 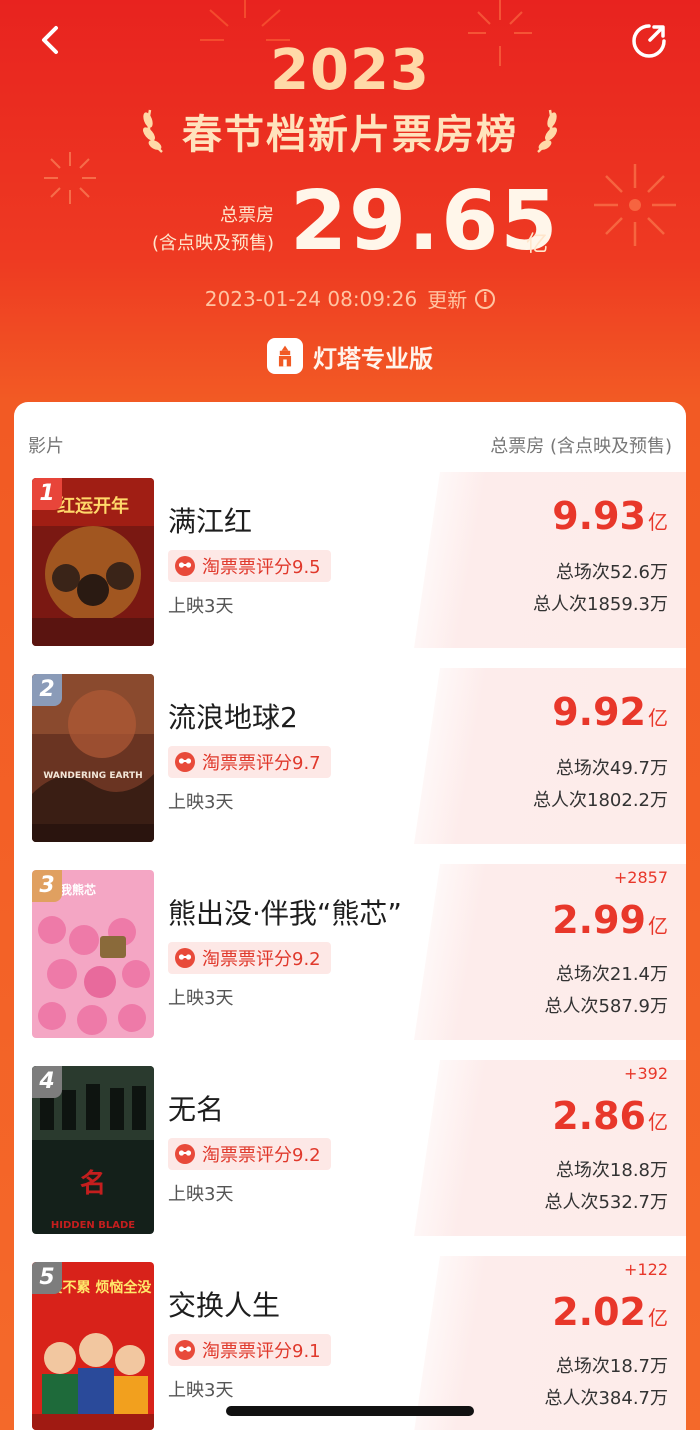 I want to click on gross-box-office: 9.93 亿, so click(x=610, y=516).